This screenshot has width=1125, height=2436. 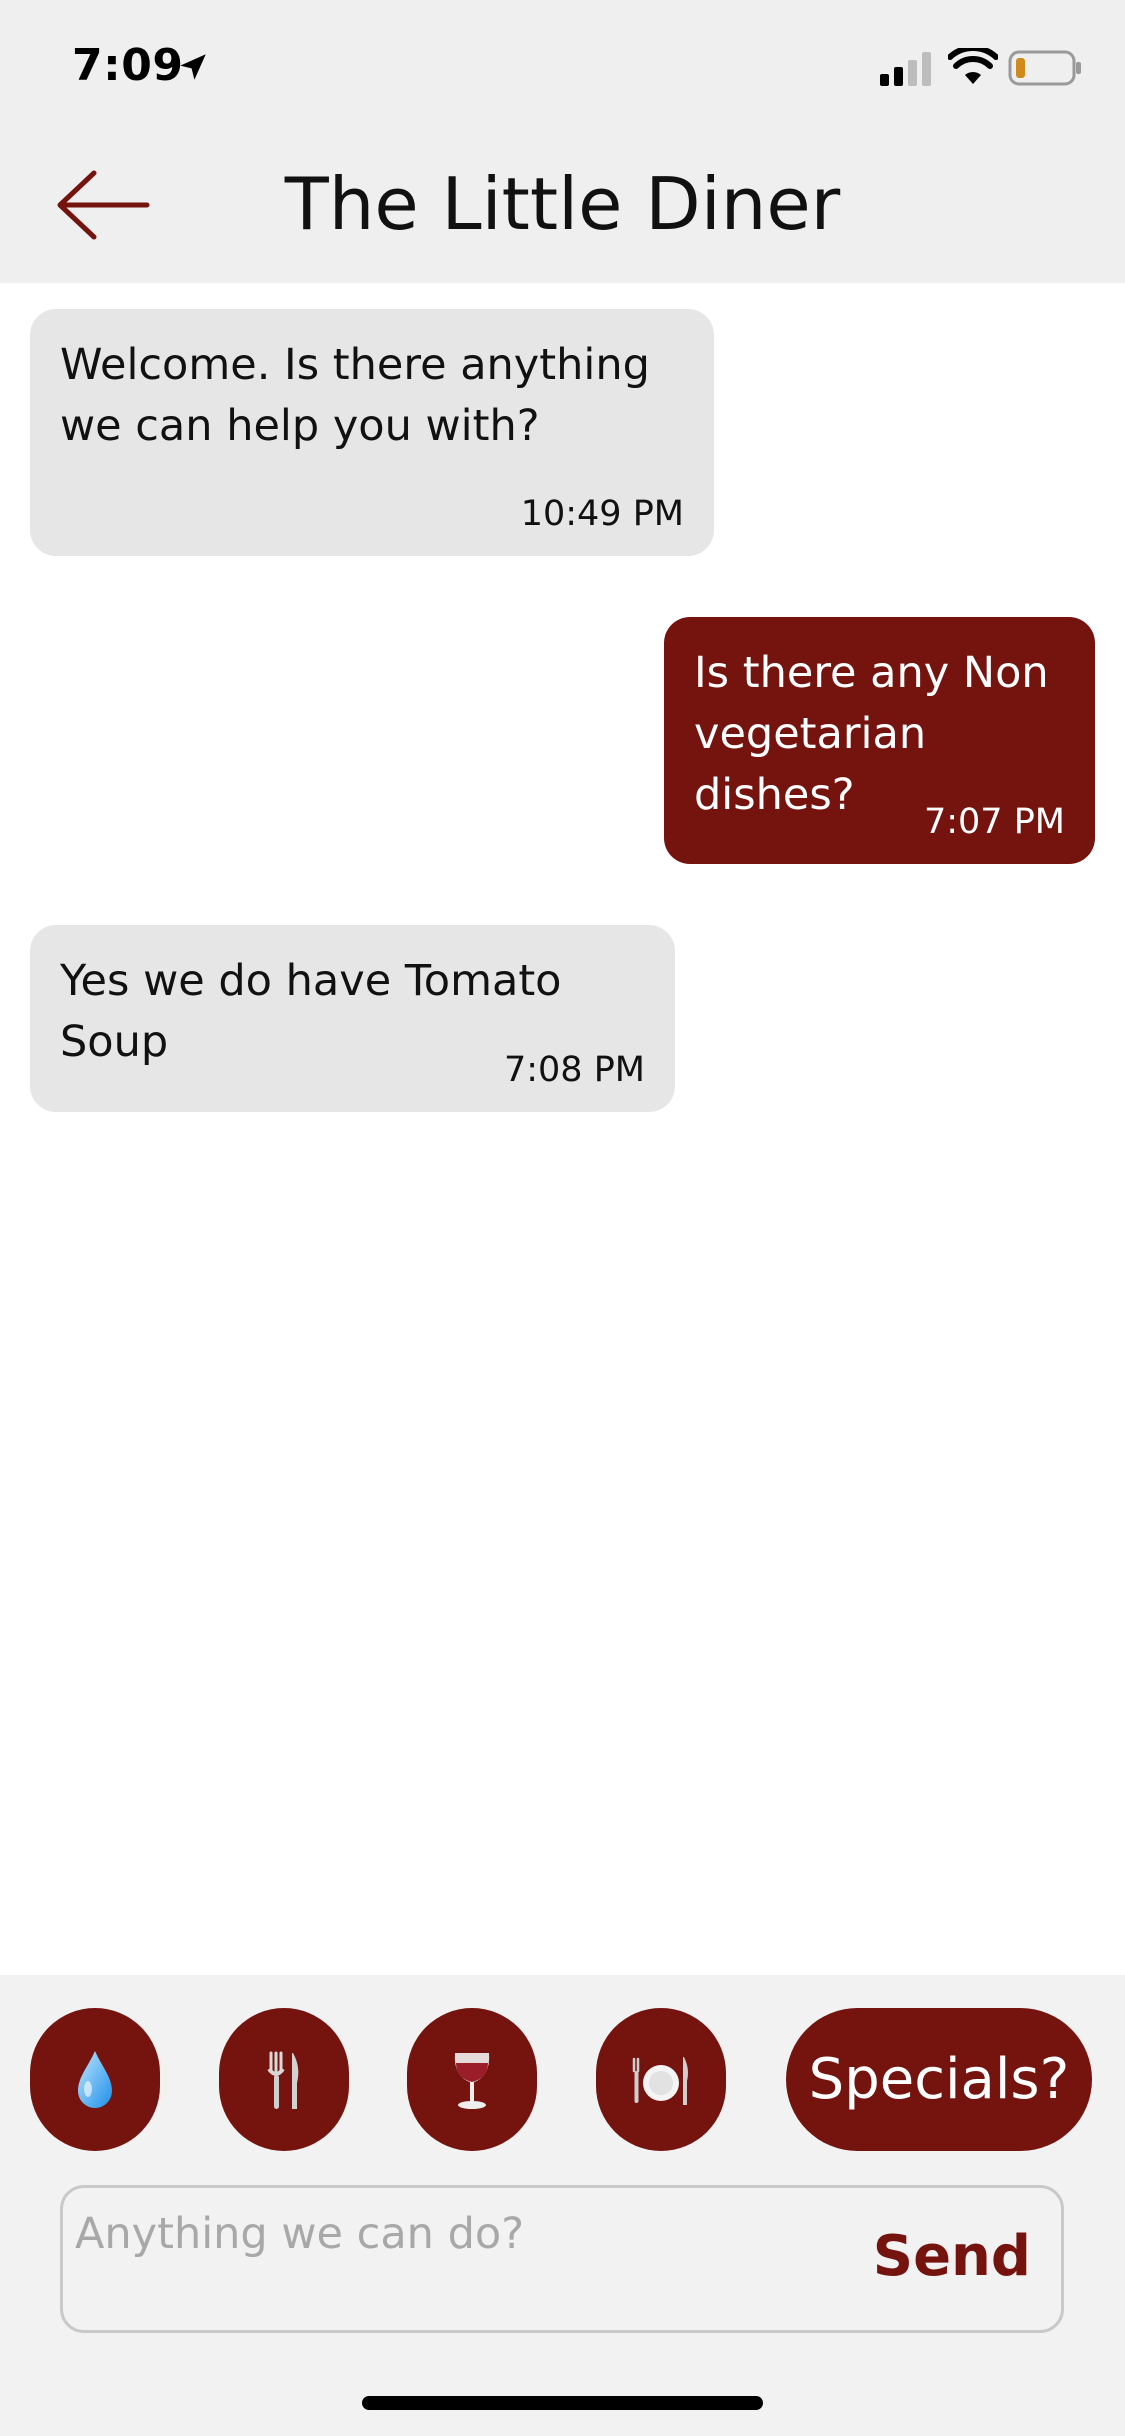 What do you see at coordinates (193, 67) in the screenshot?
I see `location-arrow-icon` at bounding box center [193, 67].